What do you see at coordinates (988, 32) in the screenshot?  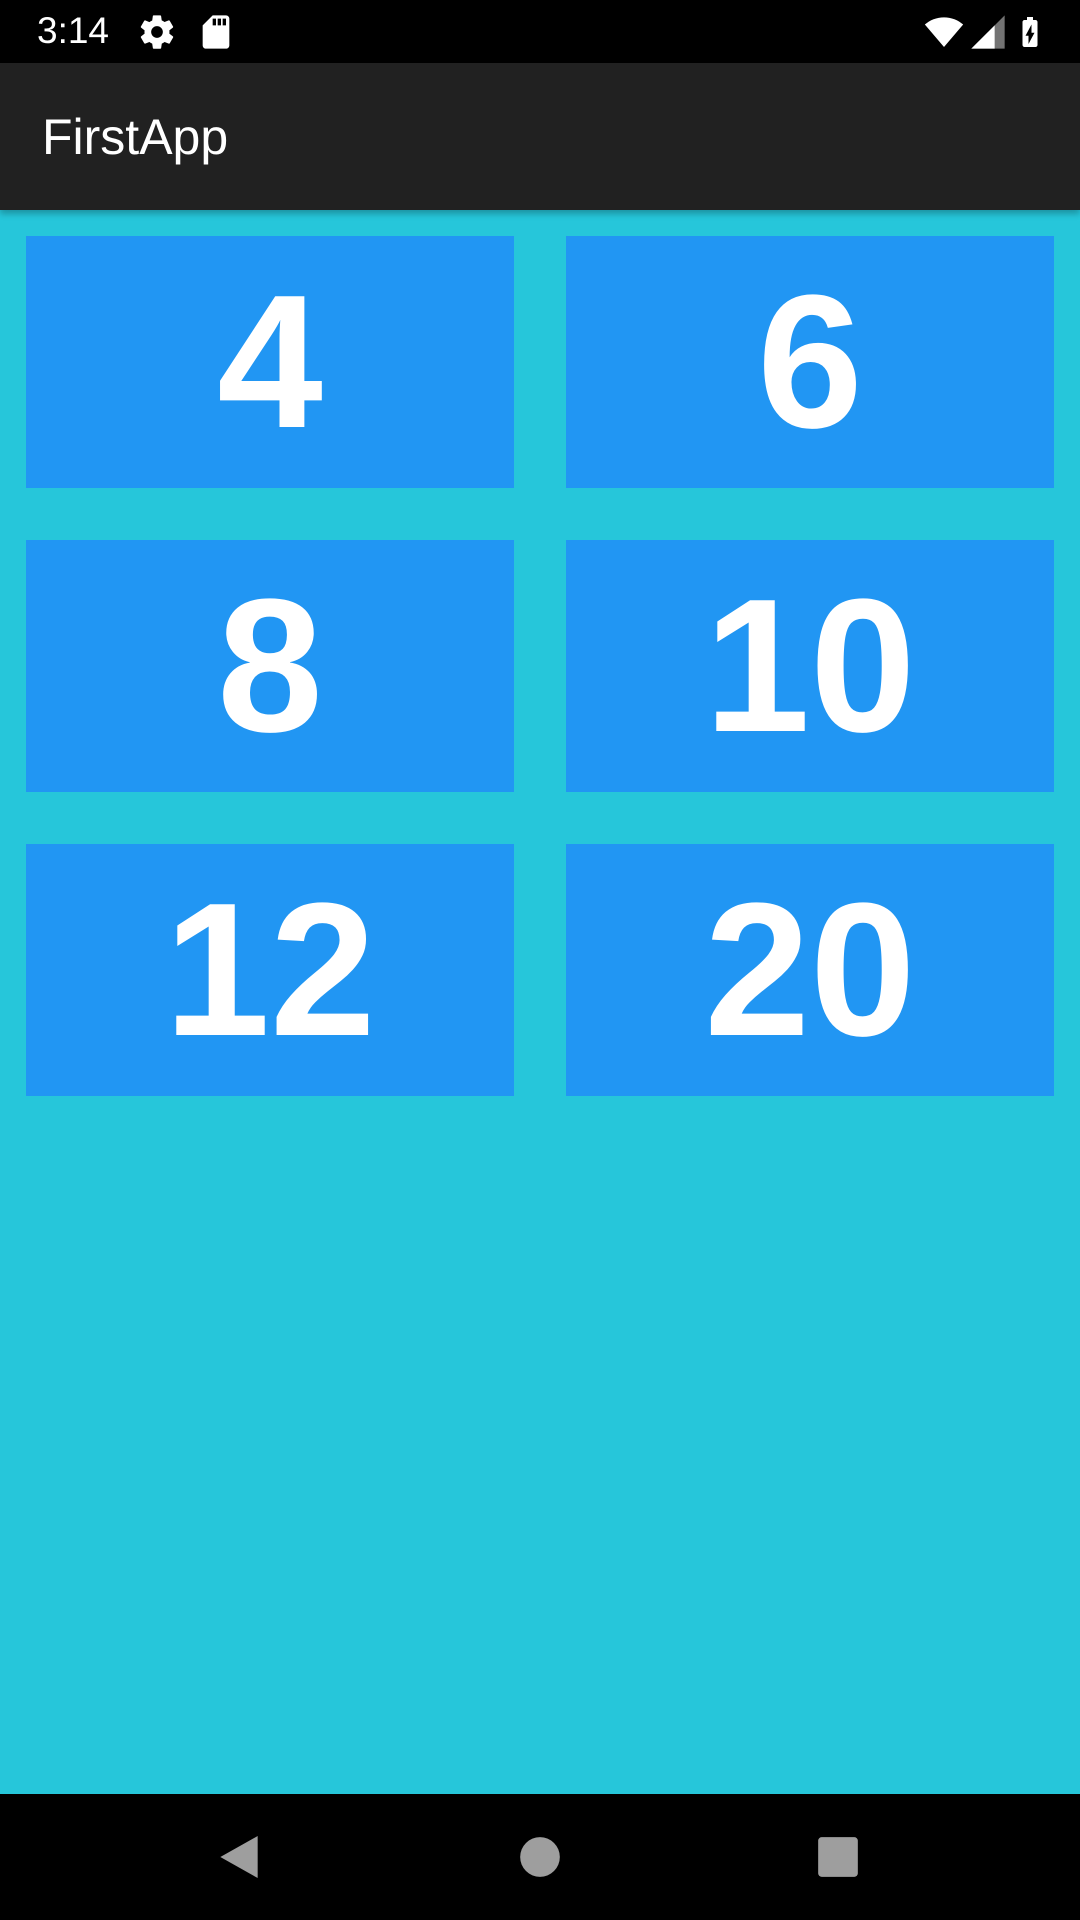 I see `cell-signal-icon` at bounding box center [988, 32].